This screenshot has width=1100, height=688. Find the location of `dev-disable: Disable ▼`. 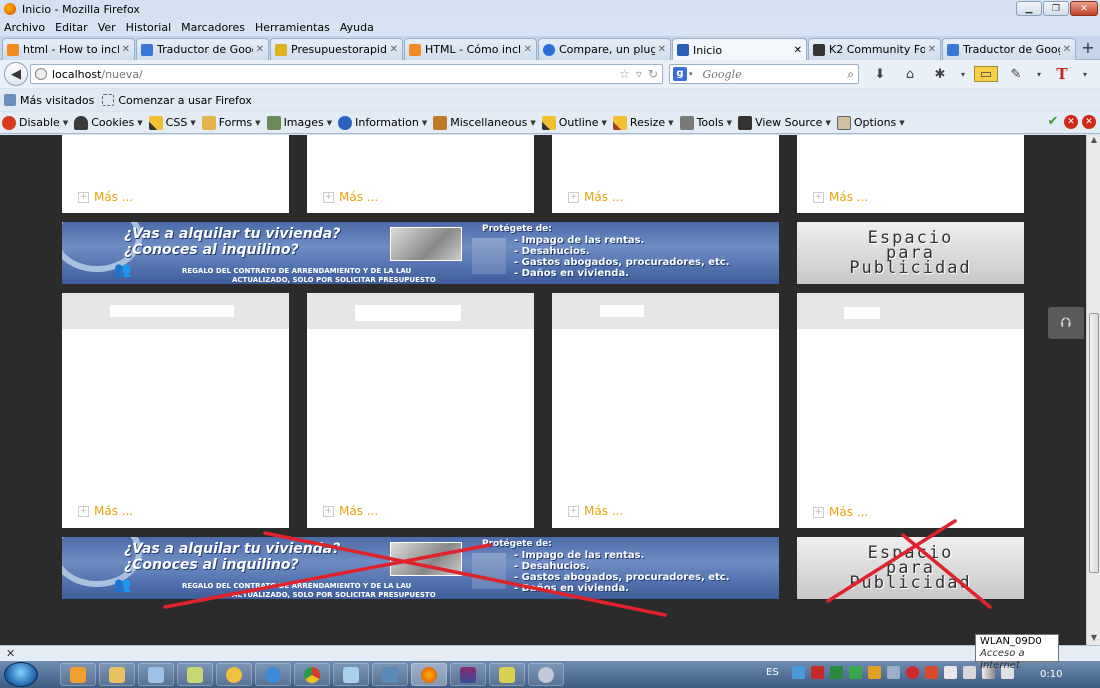

dev-disable: Disable ▼ is located at coordinates (35, 122).